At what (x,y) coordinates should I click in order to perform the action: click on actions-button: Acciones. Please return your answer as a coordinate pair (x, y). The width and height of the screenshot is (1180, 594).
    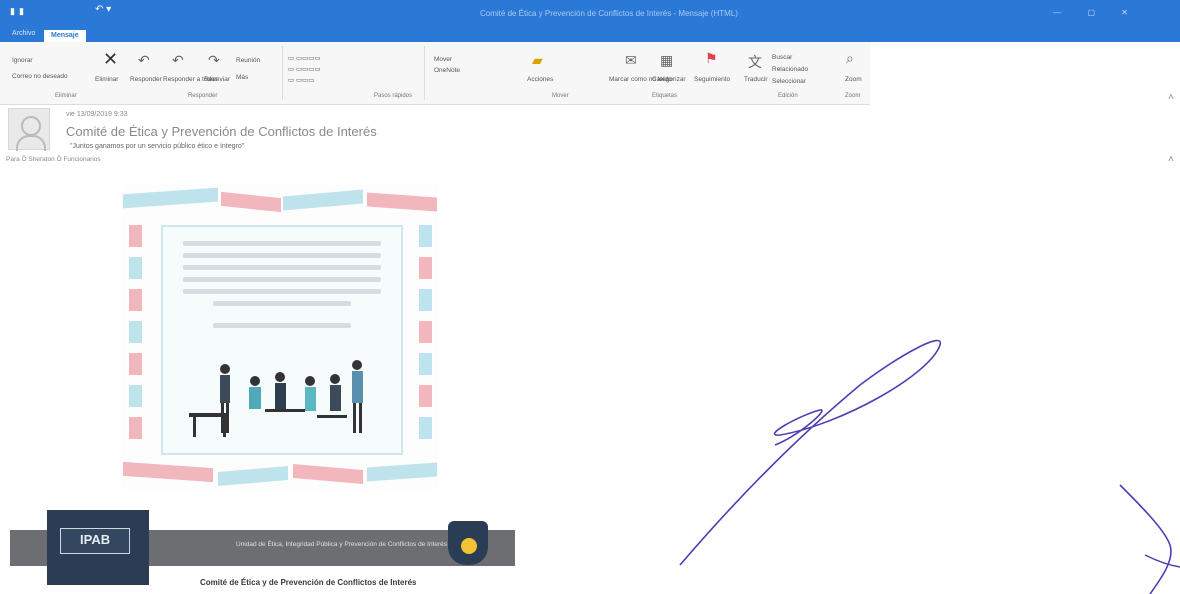
    Looking at the image, I should click on (540, 79).